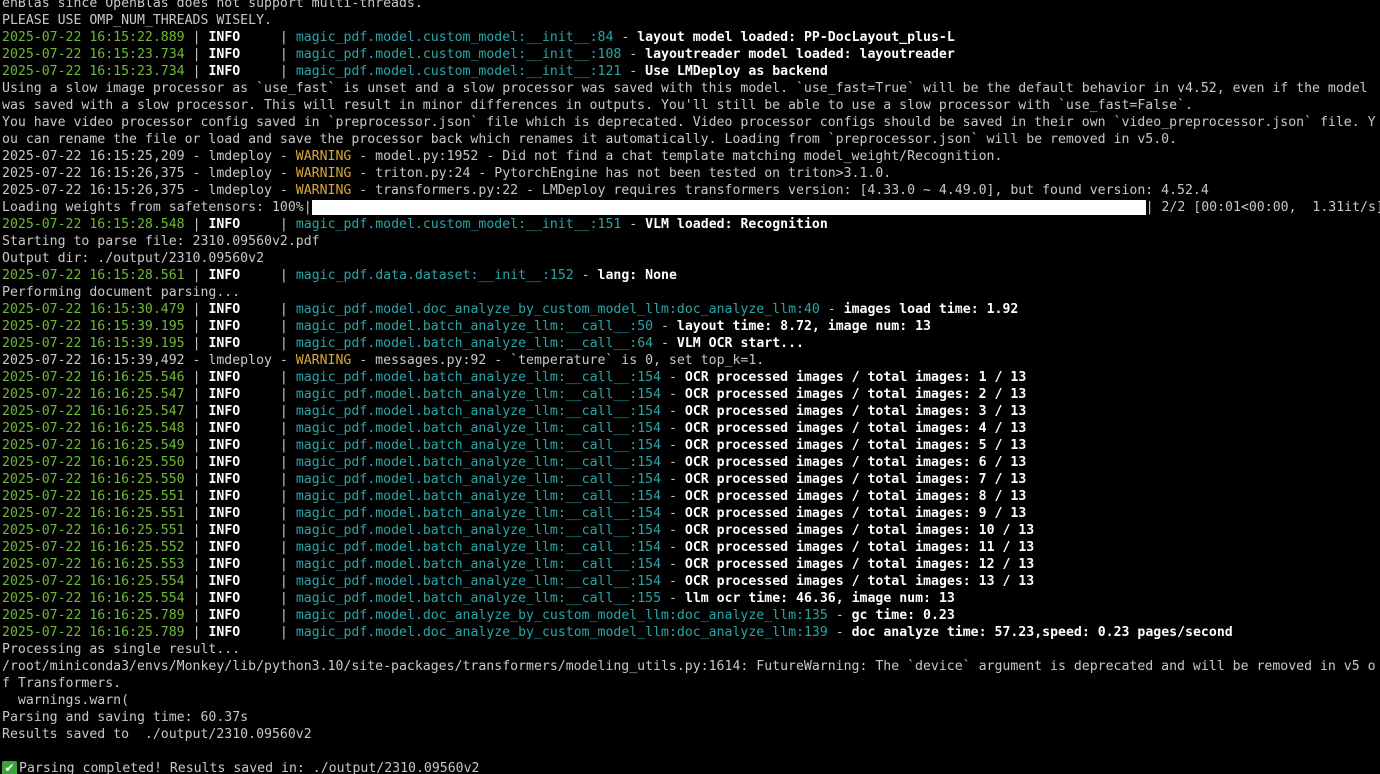 Image resolution: width=1380 pixels, height=774 pixels. I want to click on warning-prefix: 2025-07-22 16:15:25,209 - lmdeploy -, so click(149, 156).